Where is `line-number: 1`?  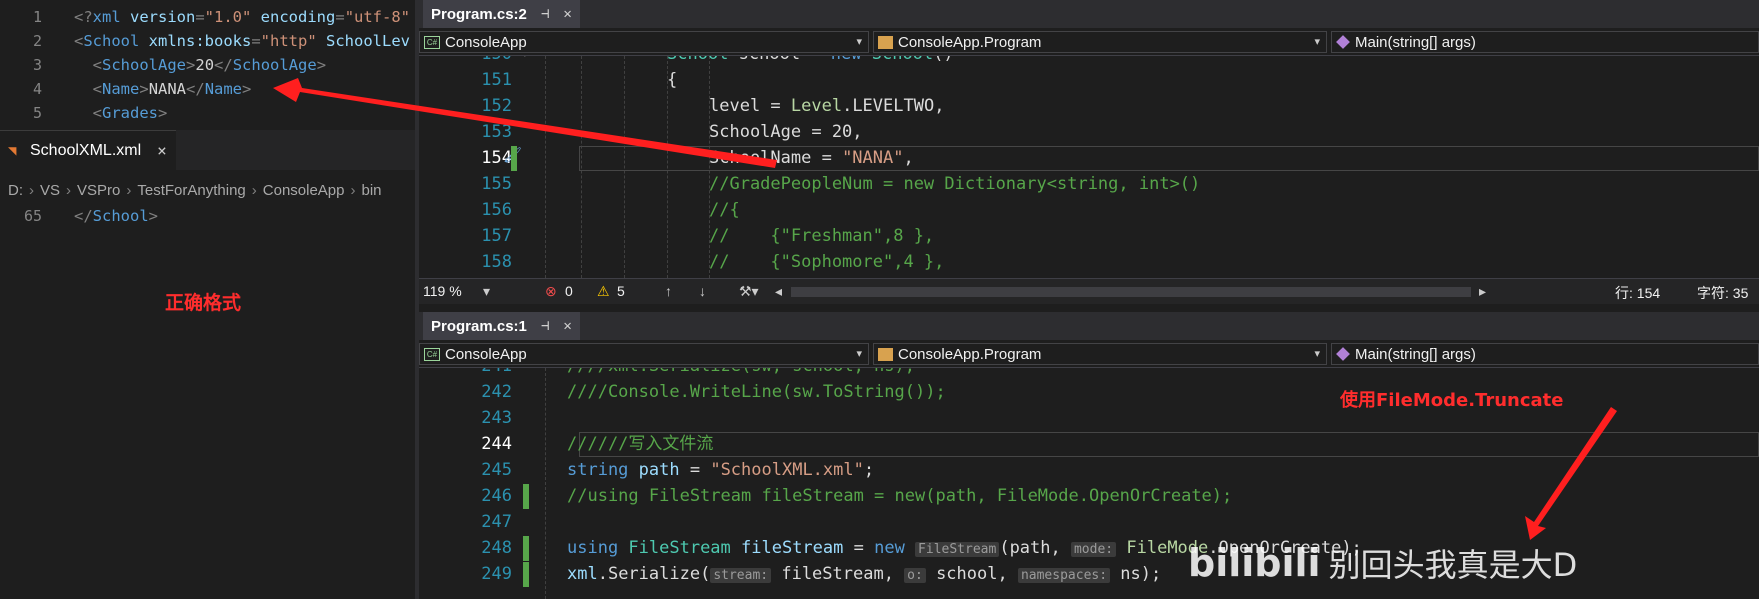 line-number: 1 is located at coordinates (37, 17).